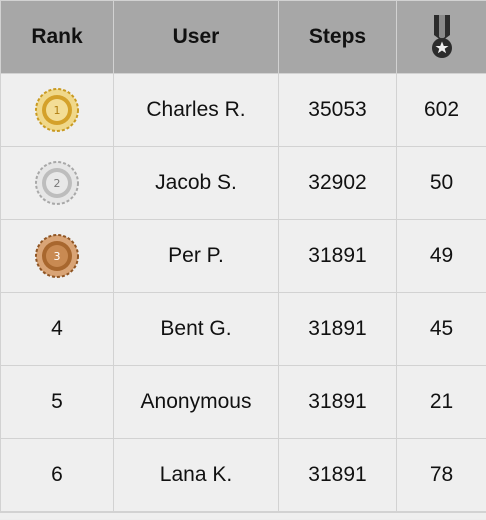  I want to click on table-row: 5 Anonymous 31891 21, so click(243, 402).